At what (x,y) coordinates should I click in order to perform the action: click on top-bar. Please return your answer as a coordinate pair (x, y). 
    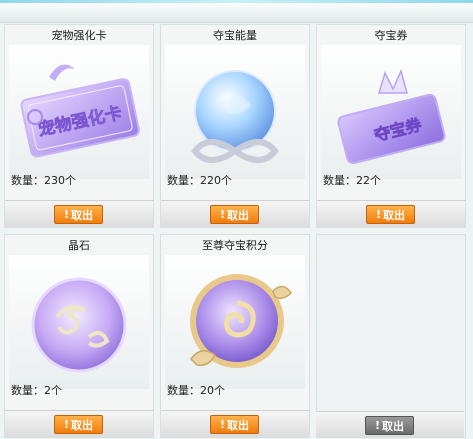
    Looking at the image, I should click on (236, 11).